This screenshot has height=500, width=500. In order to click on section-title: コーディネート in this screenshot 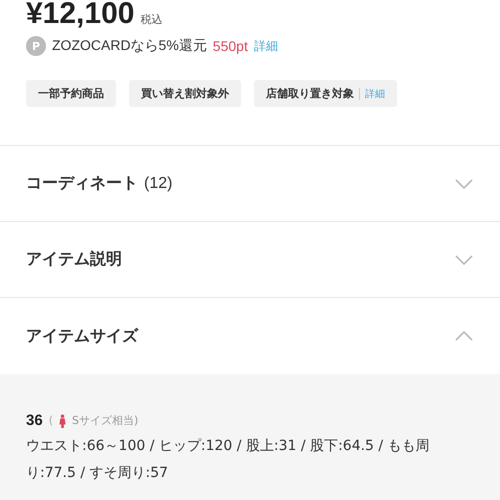, I will do `click(82, 183)`.